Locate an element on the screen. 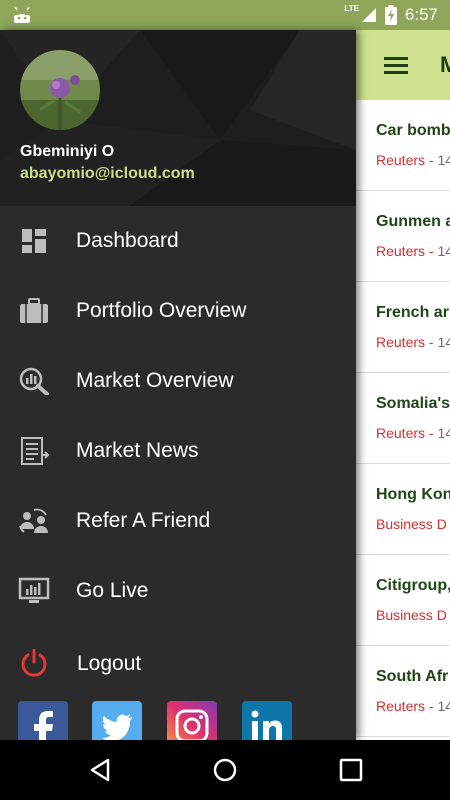 This screenshot has width=450, height=800. linkedin-icon is located at coordinates (267, 720).